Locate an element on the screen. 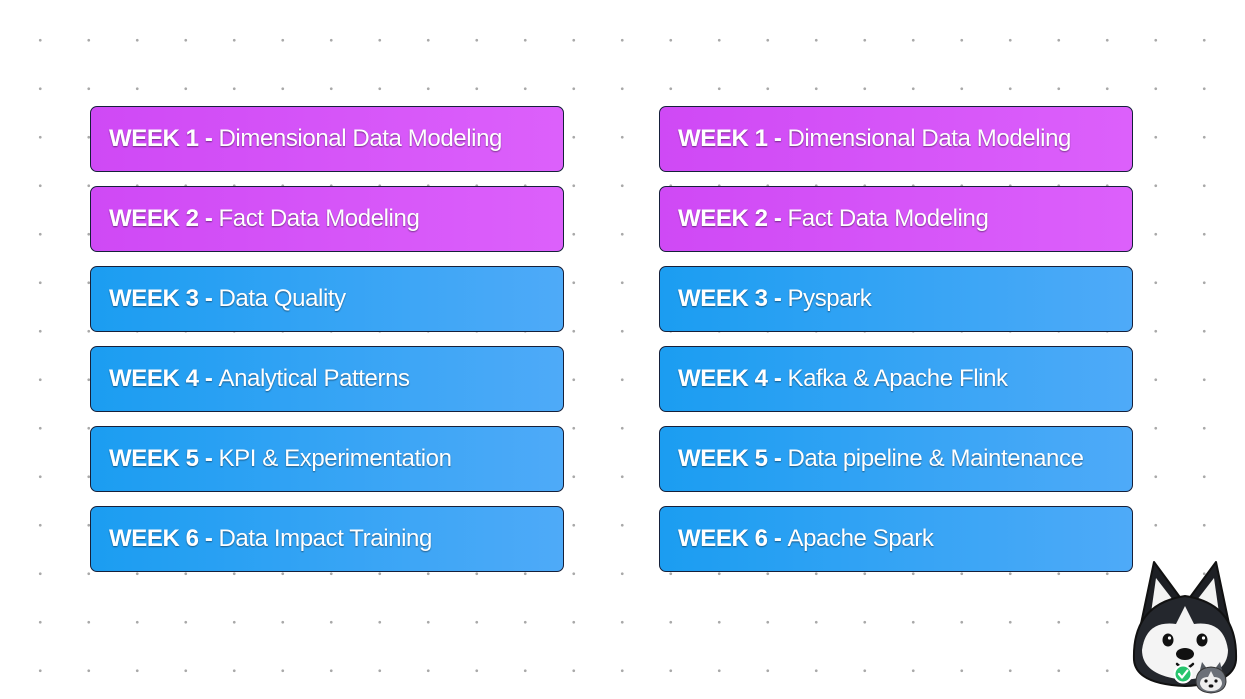 The width and height of the screenshot is (1245, 699). week-card-right-5: WEEK 5 - Data pipeline & Maintenance is located at coordinates (896, 459).